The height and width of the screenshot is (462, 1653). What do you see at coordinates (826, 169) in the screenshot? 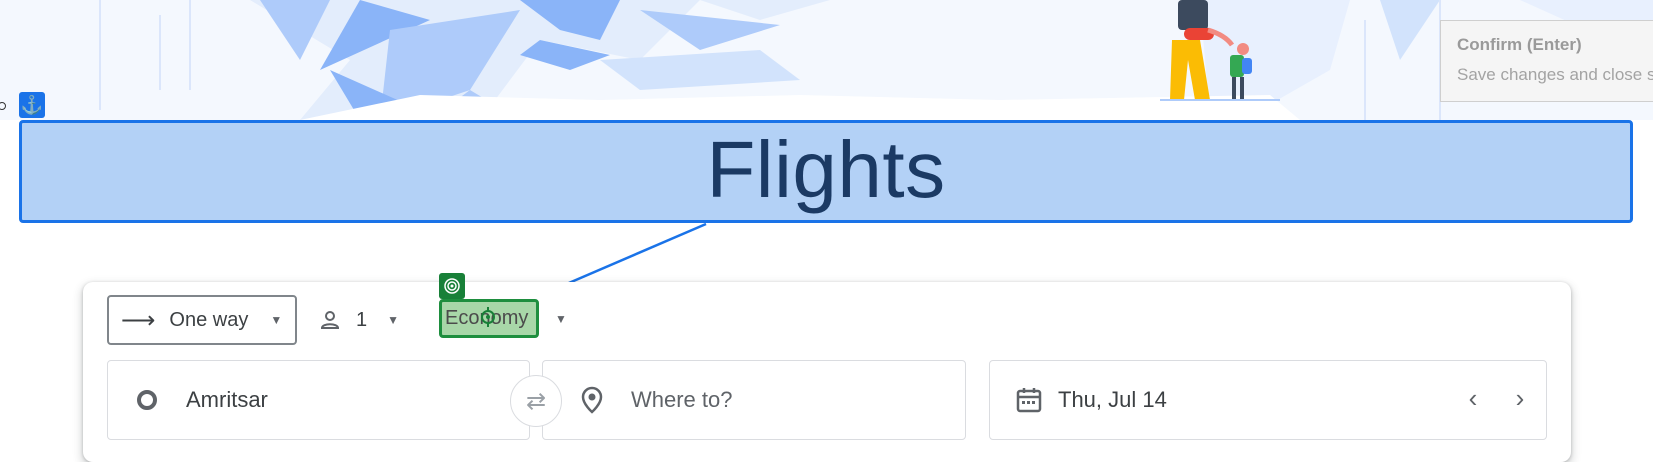
I see `page-title: Flights` at bounding box center [826, 169].